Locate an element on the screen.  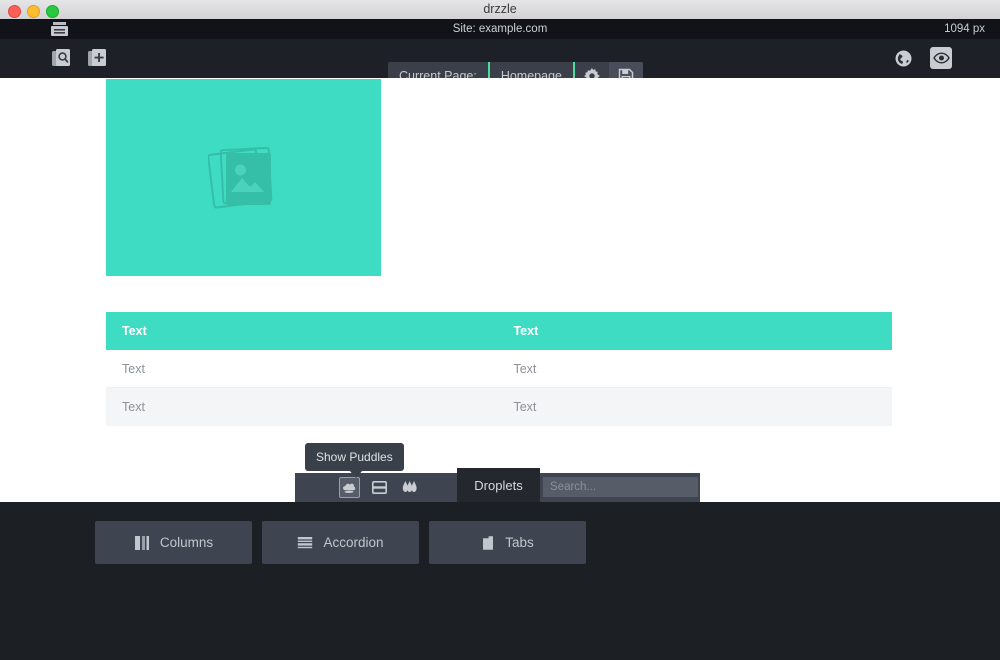
inspect-page-icon is located at coordinates (61, 58).